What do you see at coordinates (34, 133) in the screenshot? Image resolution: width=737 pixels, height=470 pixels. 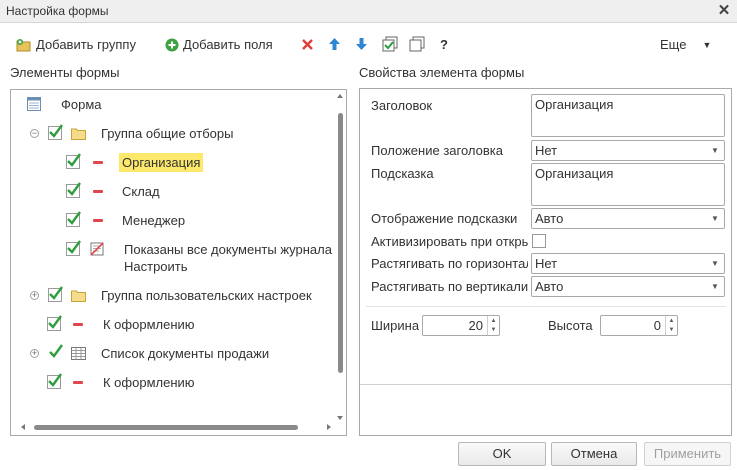 I see `collapse-icon: −` at bounding box center [34, 133].